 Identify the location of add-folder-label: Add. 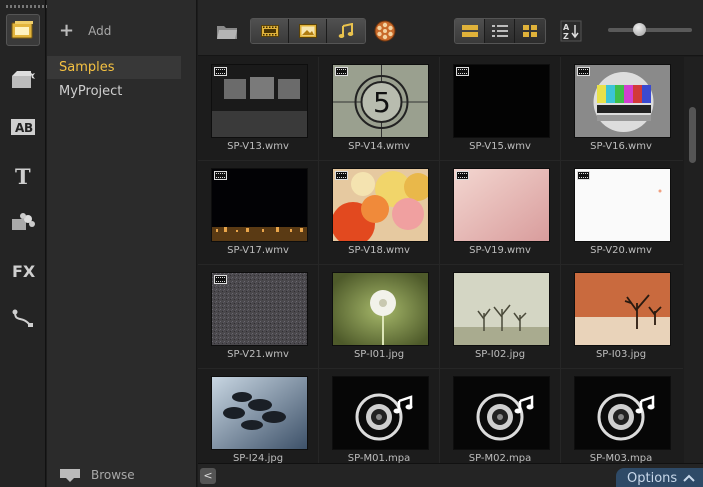
(100, 31).